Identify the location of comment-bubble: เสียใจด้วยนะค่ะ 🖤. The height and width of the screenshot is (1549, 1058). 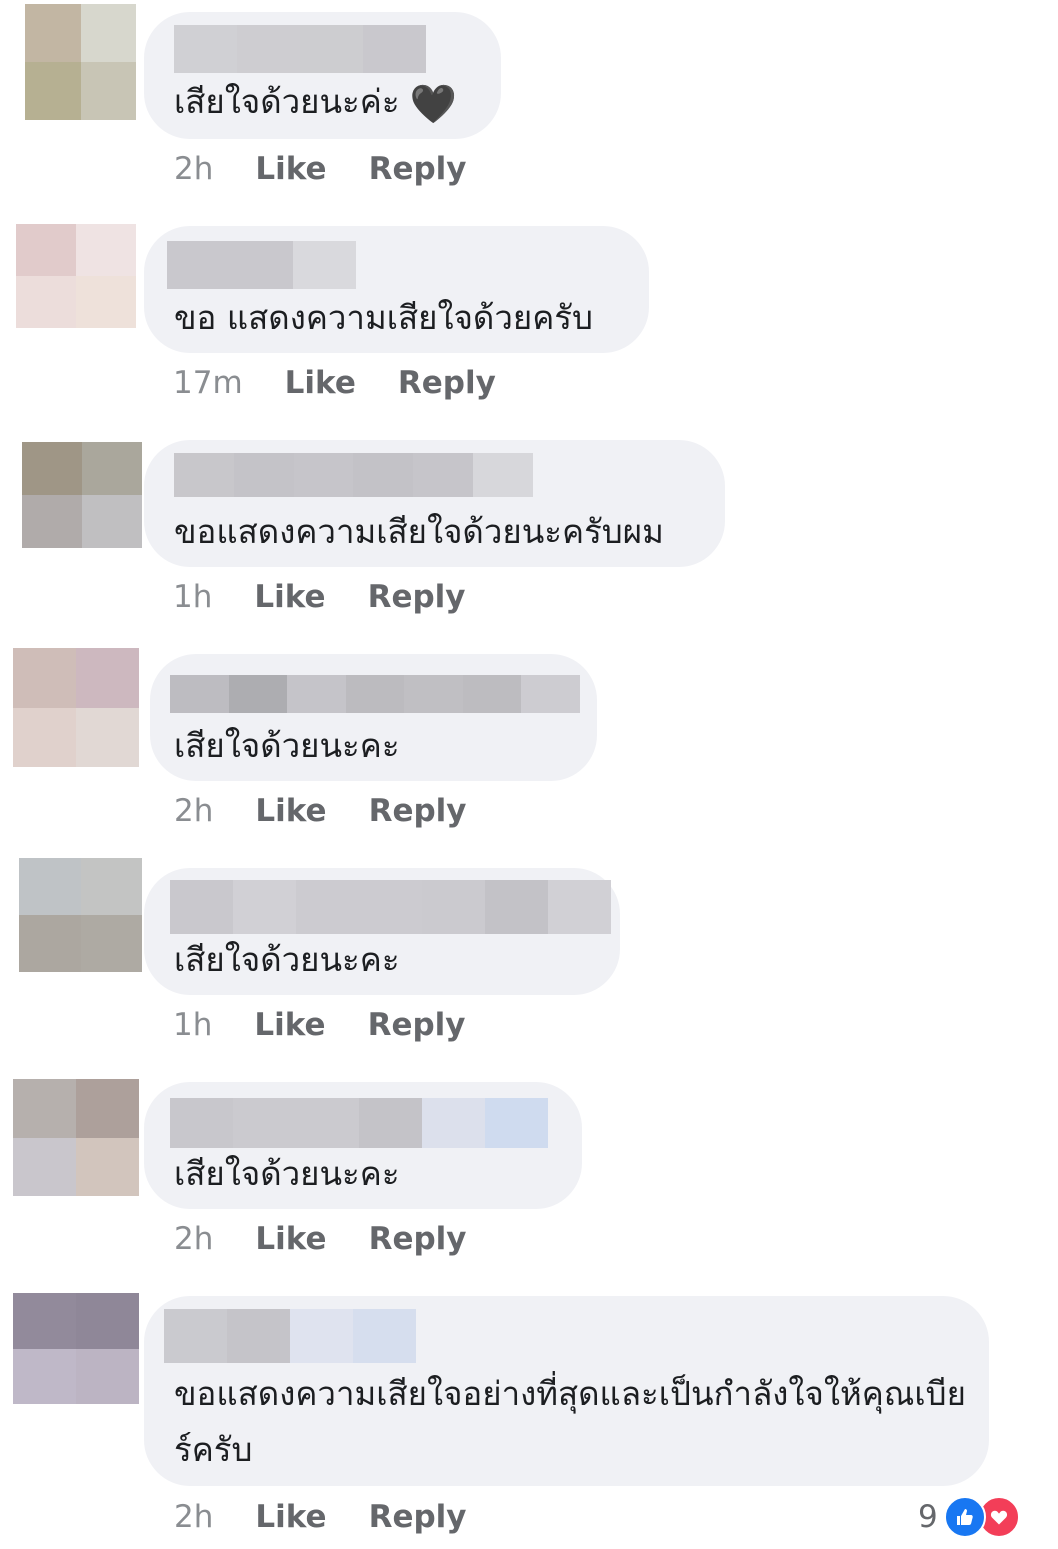
(322, 75).